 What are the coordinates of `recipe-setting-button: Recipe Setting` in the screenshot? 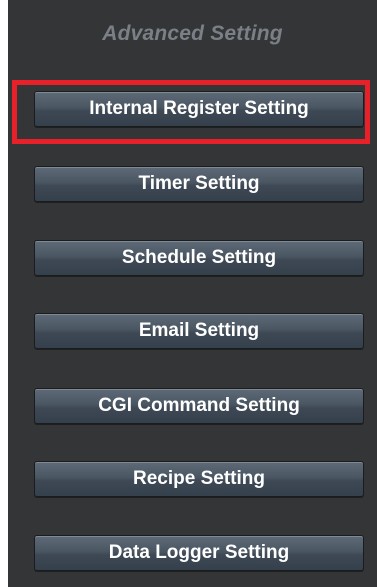 It's located at (199, 479).